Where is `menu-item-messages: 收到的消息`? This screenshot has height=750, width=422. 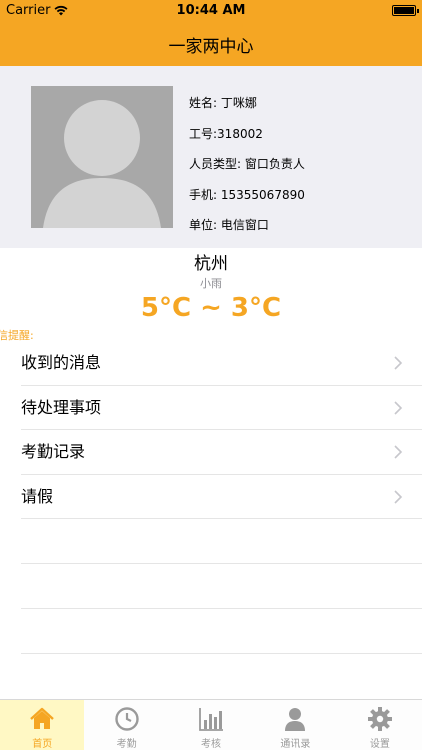 menu-item-messages: 收到的消息 is located at coordinates (221, 363).